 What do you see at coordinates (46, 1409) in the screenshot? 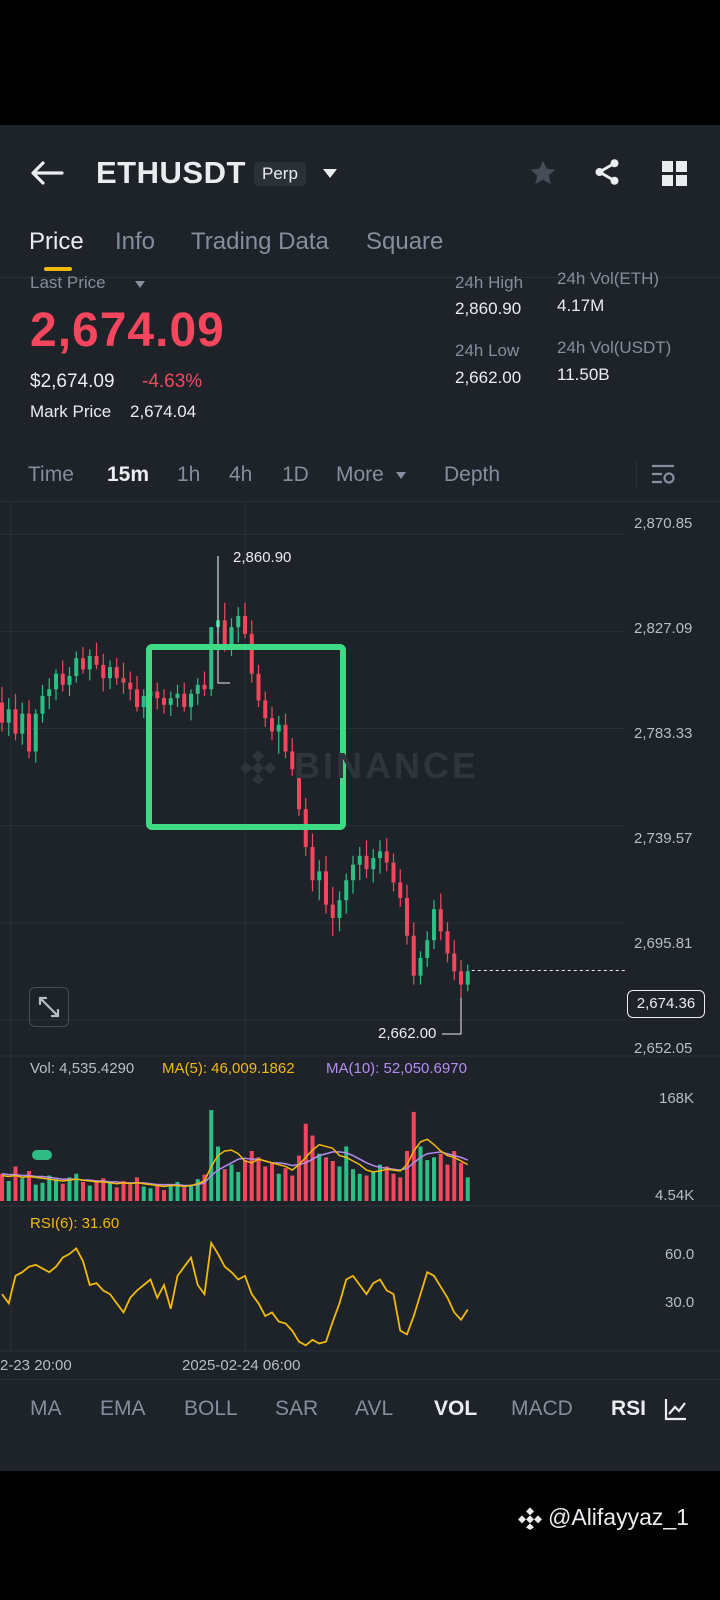
I see `indicator-tab-ma: MA` at bounding box center [46, 1409].